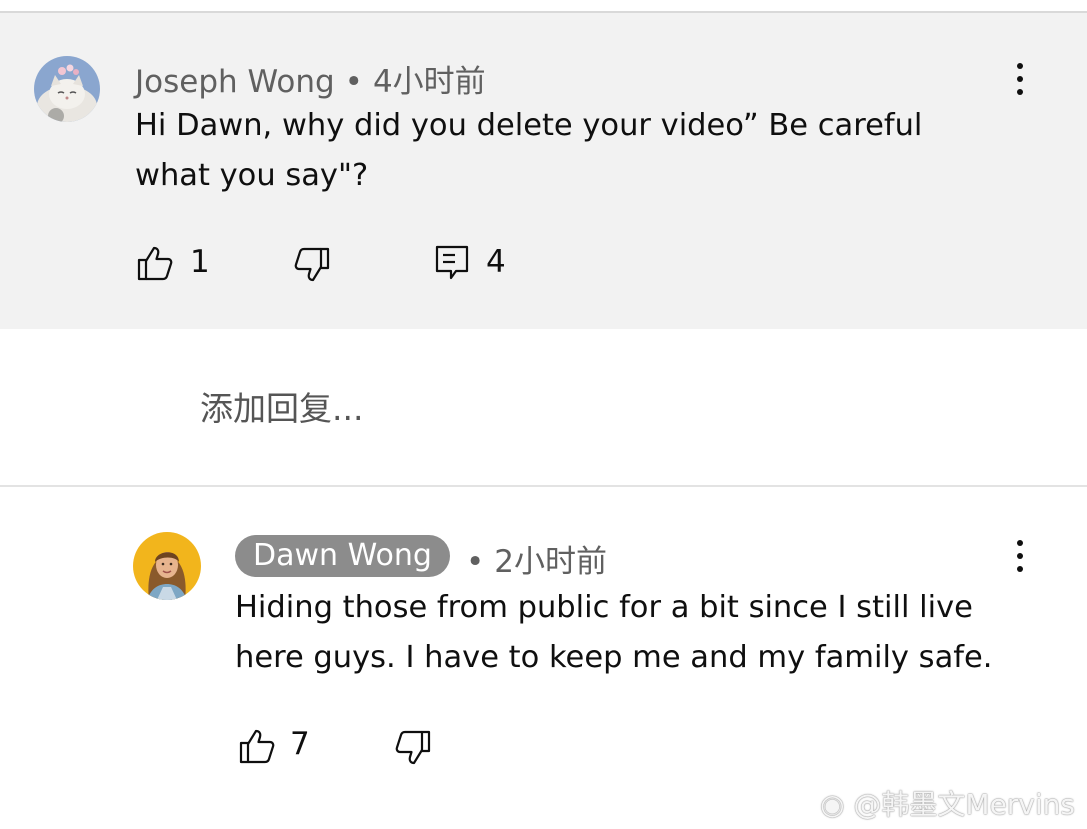 Image resolution: width=1087 pixels, height=829 pixels. What do you see at coordinates (300, 744) in the screenshot?
I see `like-count: 7` at bounding box center [300, 744].